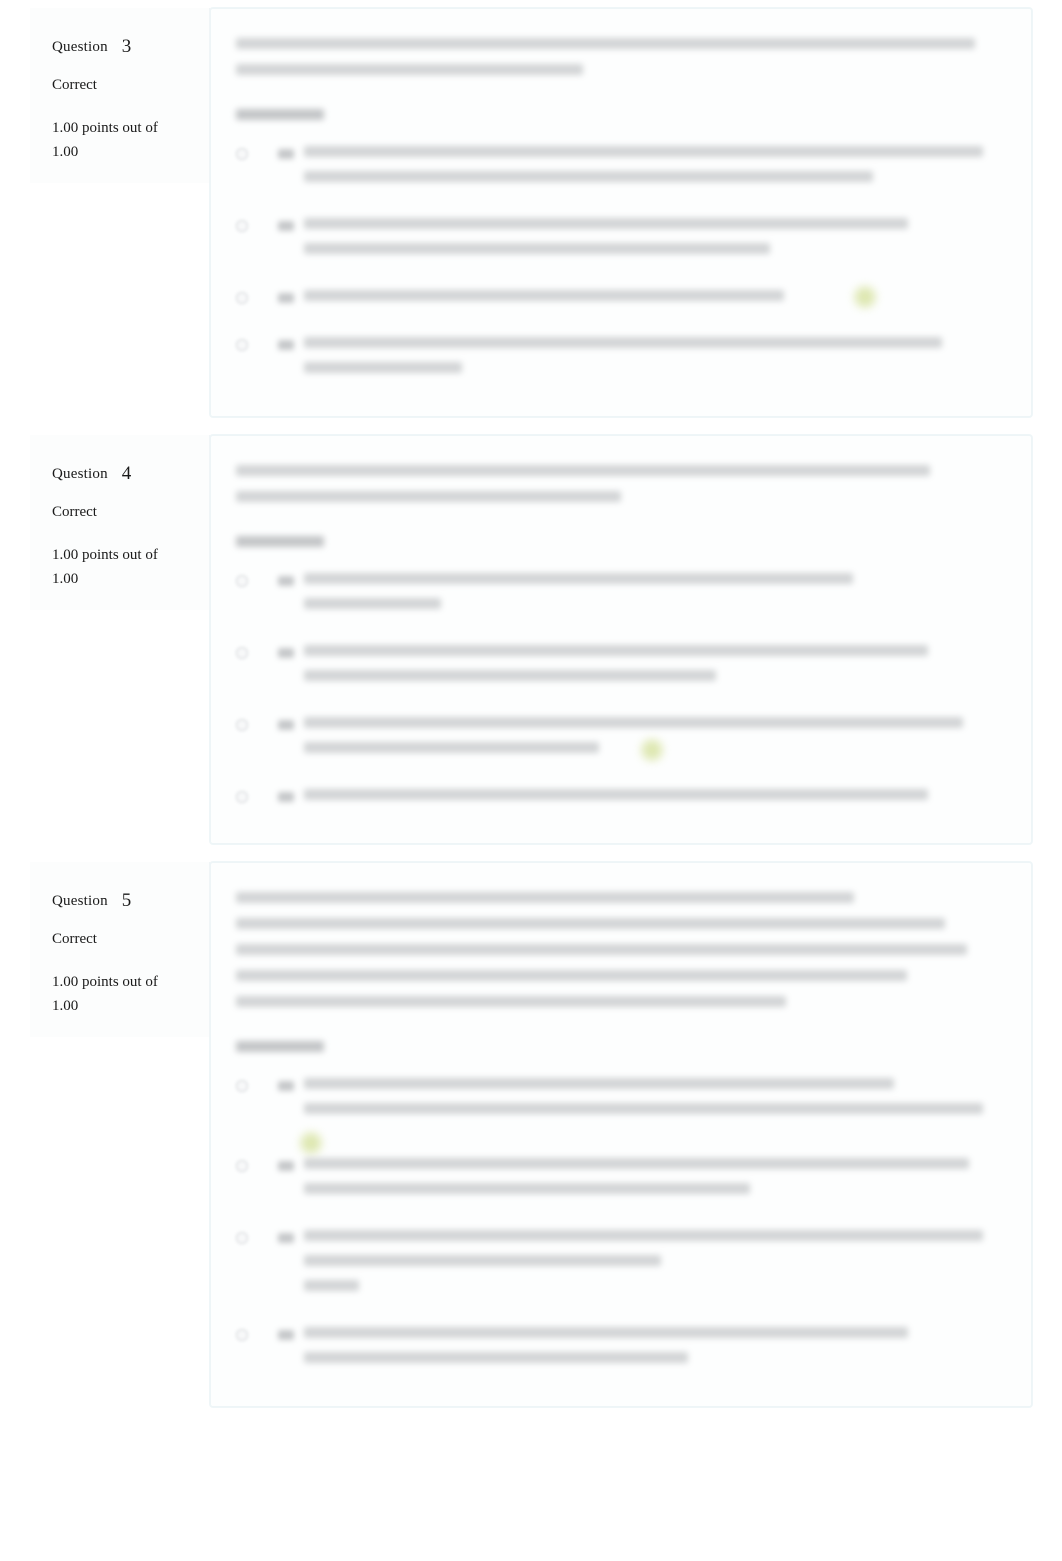  What do you see at coordinates (126, 473) in the screenshot?
I see `question-number: 4` at bounding box center [126, 473].